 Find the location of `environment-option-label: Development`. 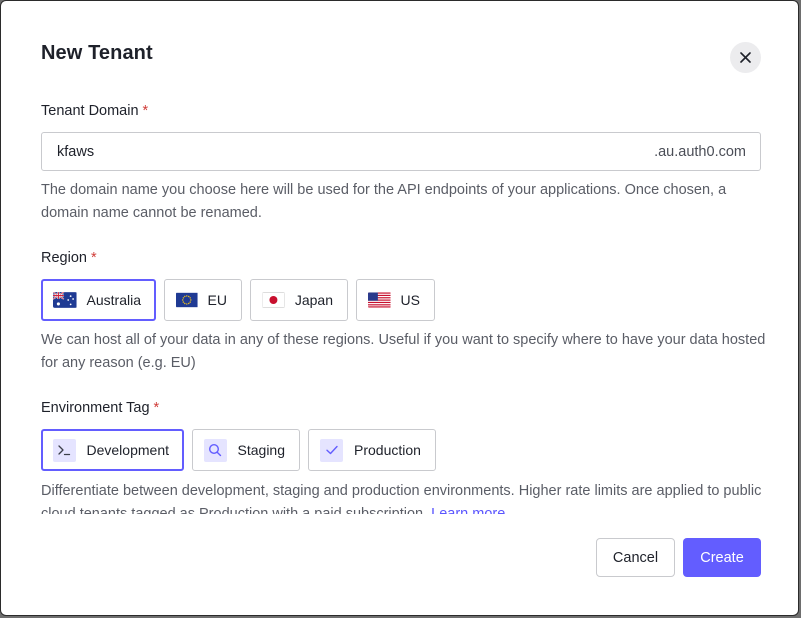

environment-option-label: Development is located at coordinates (128, 450).